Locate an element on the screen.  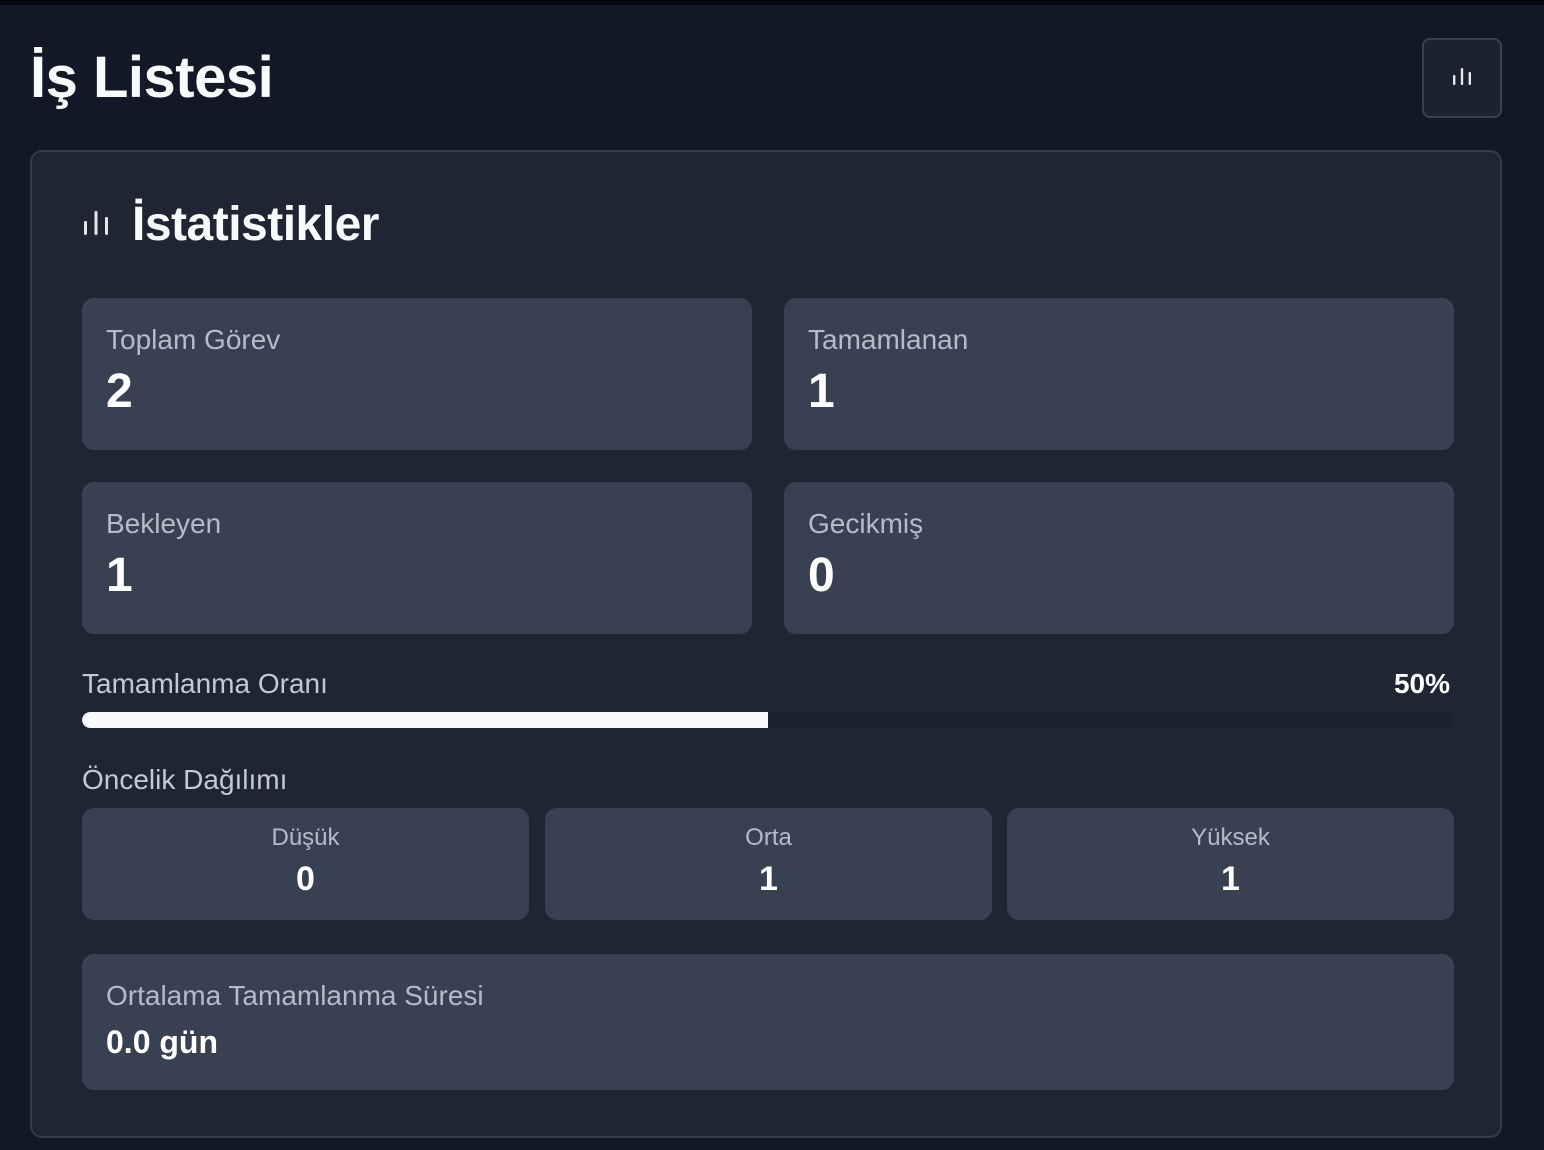
statistics-title: İstatistikler is located at coordinates (255, 224).